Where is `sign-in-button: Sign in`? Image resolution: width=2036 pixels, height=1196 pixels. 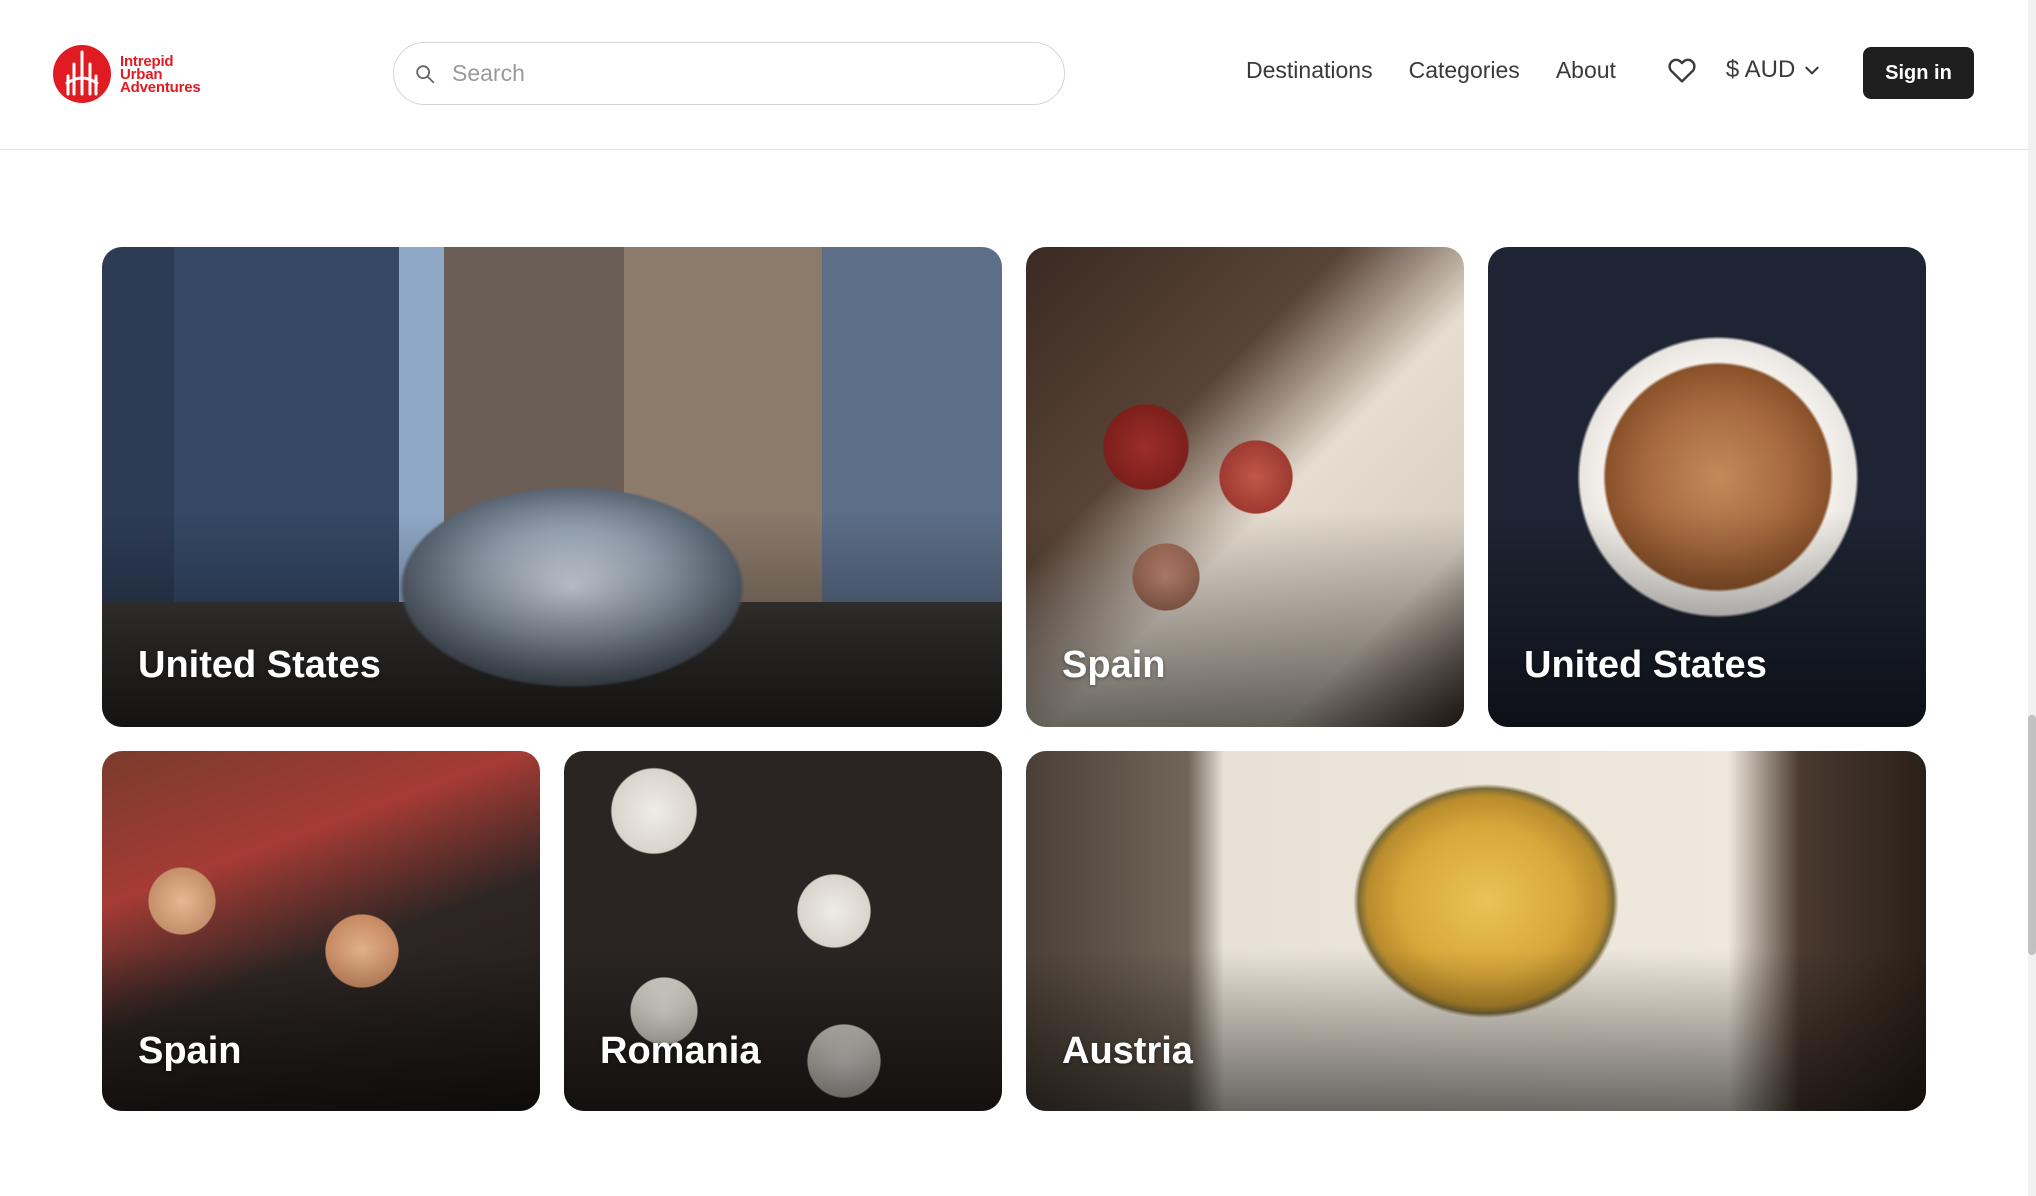
sign-in-button: Sign in is located at coordinates (1918, 73).